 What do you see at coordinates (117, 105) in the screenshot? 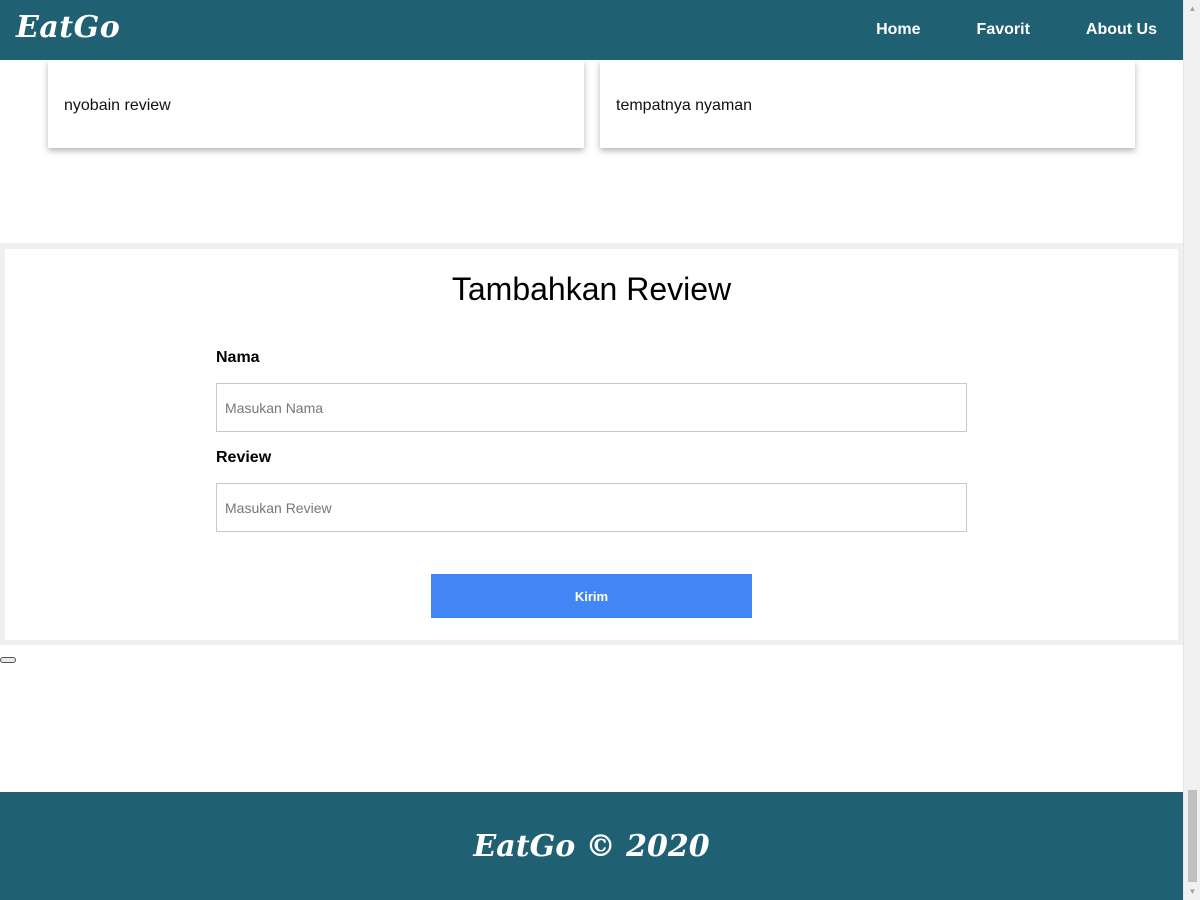
I see `review-text: nyobain review` at bounding box center [117, 105].